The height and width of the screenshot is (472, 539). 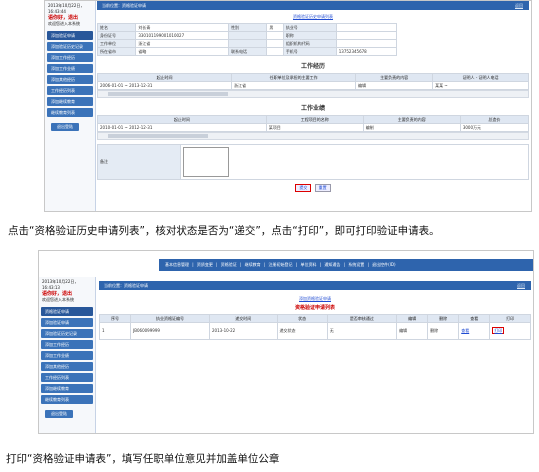 I want to click on table-row: 2006-01-01 ~ 2013-12-31 浙江省 编辑 某某 ~, so click(x=312, y=85).